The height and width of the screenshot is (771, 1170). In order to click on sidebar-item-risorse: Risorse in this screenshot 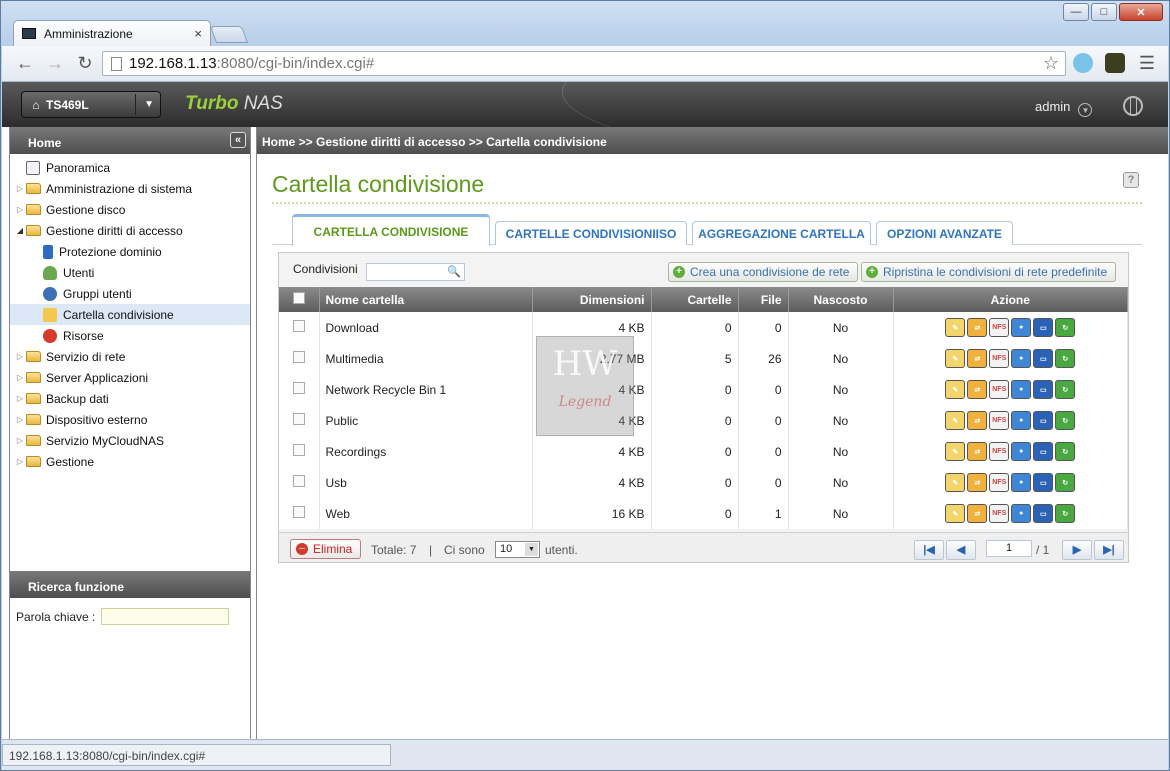, I will do `click(130, 335)`.